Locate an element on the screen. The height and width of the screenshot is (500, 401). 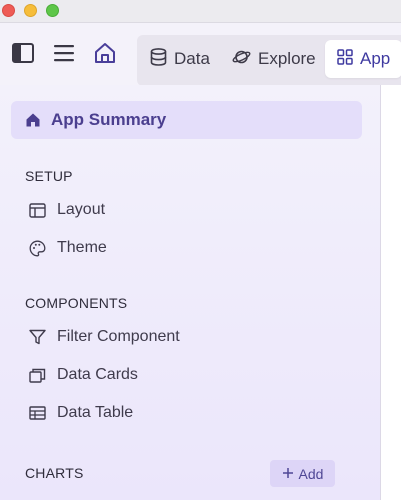
layout-icon is located at coordinates (37, 210).